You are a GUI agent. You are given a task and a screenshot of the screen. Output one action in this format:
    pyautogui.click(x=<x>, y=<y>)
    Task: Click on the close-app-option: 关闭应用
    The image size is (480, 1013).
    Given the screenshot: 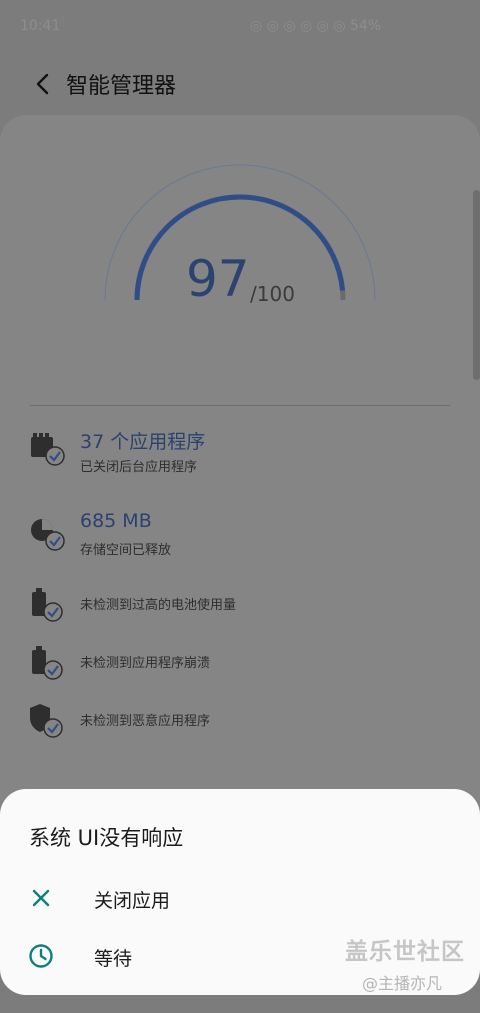 What is the action you would take?
    pyautogui.click(x=240, y=898)
    